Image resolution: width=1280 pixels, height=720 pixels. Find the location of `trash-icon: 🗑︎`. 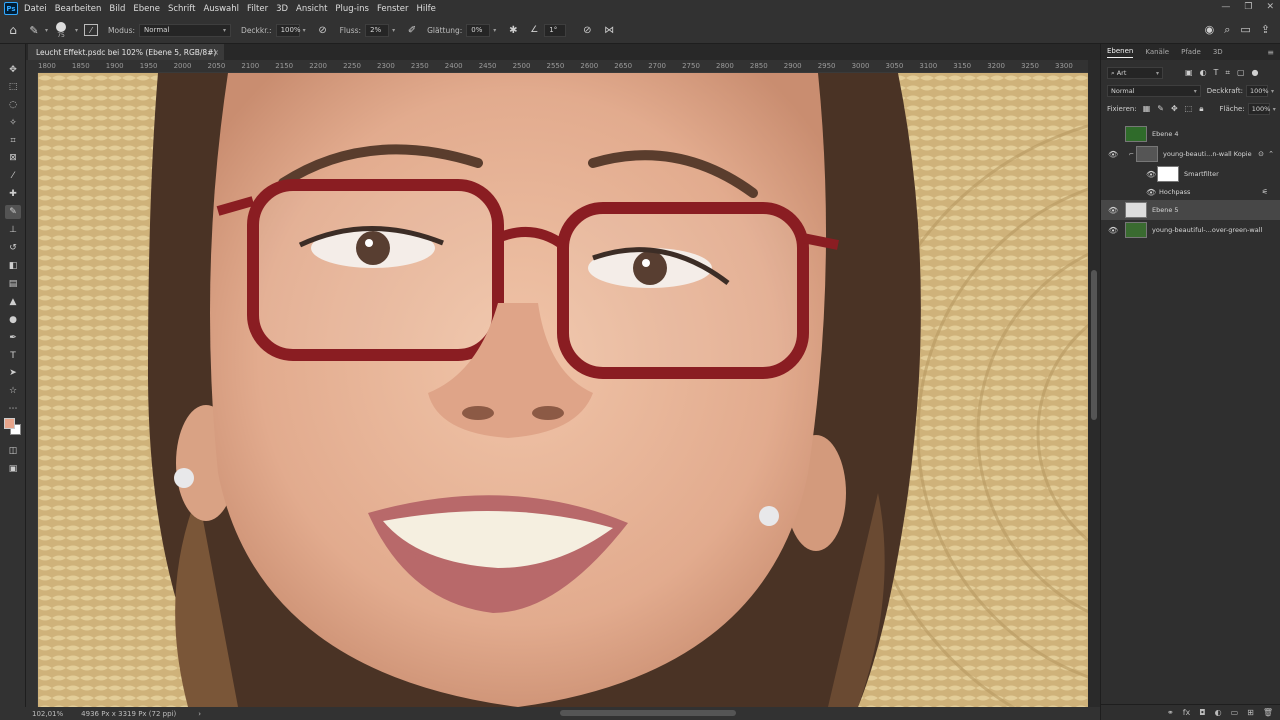

trash-icon: 🗑︎ is located at coordinates (1268, 712).